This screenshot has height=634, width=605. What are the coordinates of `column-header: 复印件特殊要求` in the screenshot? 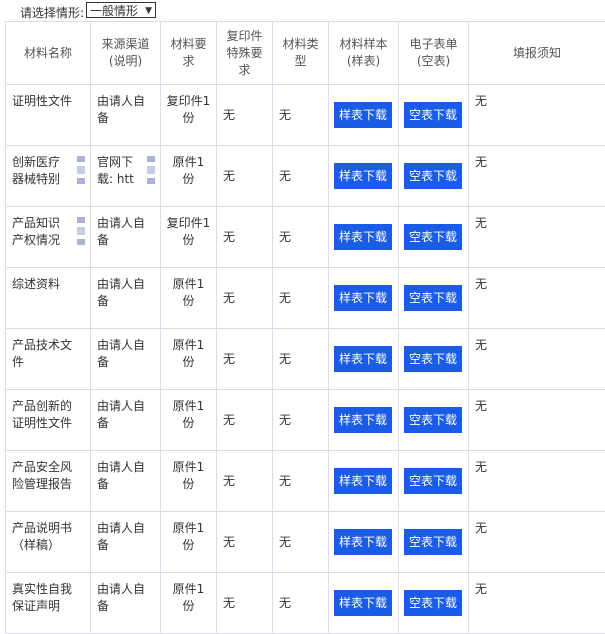 It's located at (245, 53).